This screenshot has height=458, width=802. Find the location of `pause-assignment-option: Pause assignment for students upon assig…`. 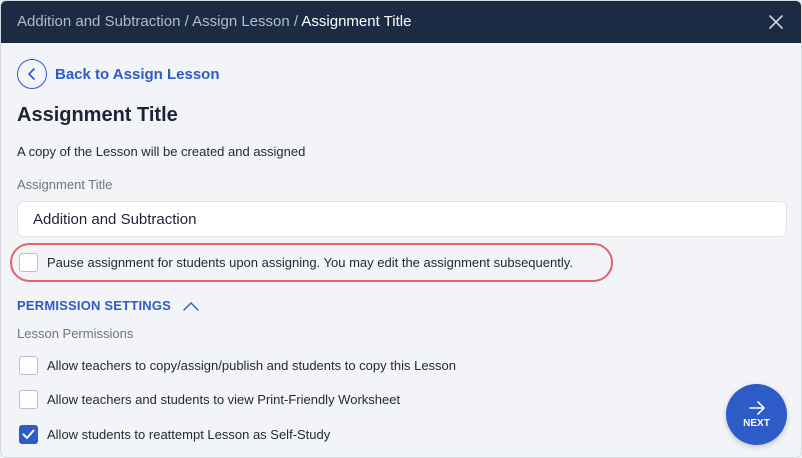

pause-assignment-option: Pause assignment for students upon assig… is located at coordinates (296, 262).